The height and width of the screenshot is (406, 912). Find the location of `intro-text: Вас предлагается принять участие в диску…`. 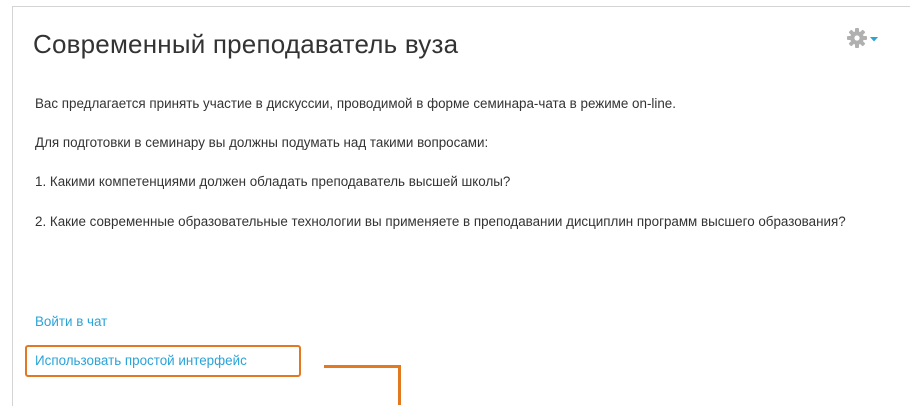

intro-text: Вас предлагается принять участие в диску… is located at coordinates (355, 103).